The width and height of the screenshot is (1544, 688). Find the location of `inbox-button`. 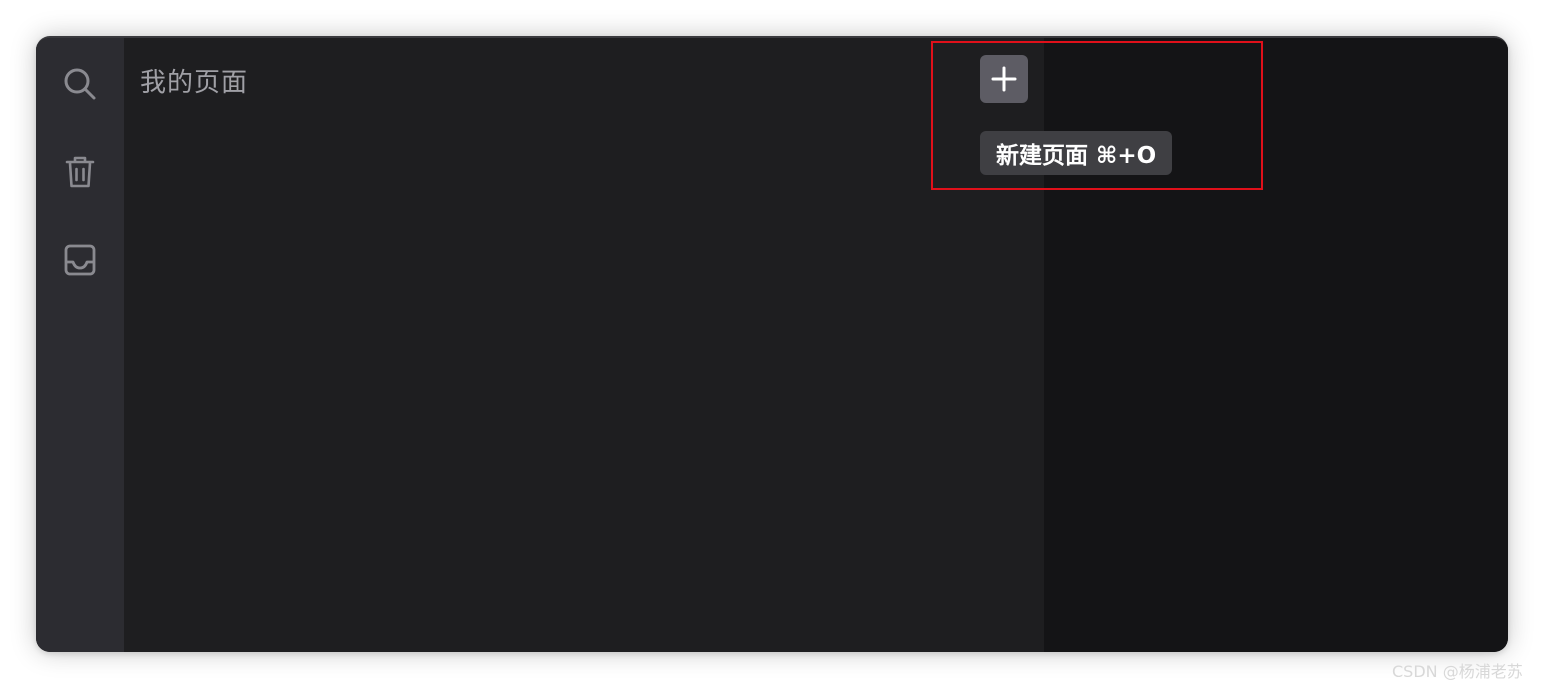

inbox-button is located at coordinates (80, 260).